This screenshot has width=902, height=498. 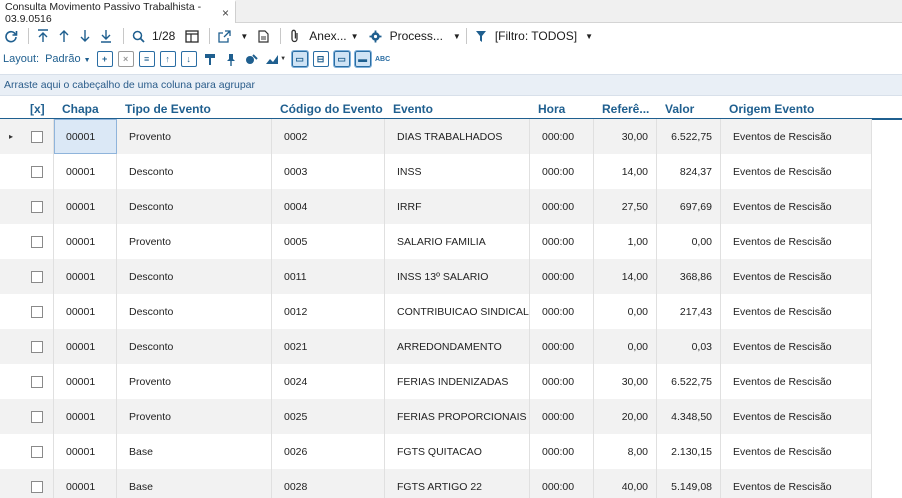 I want to click on view-form-icon: ▭, so click(x=341, y=59).